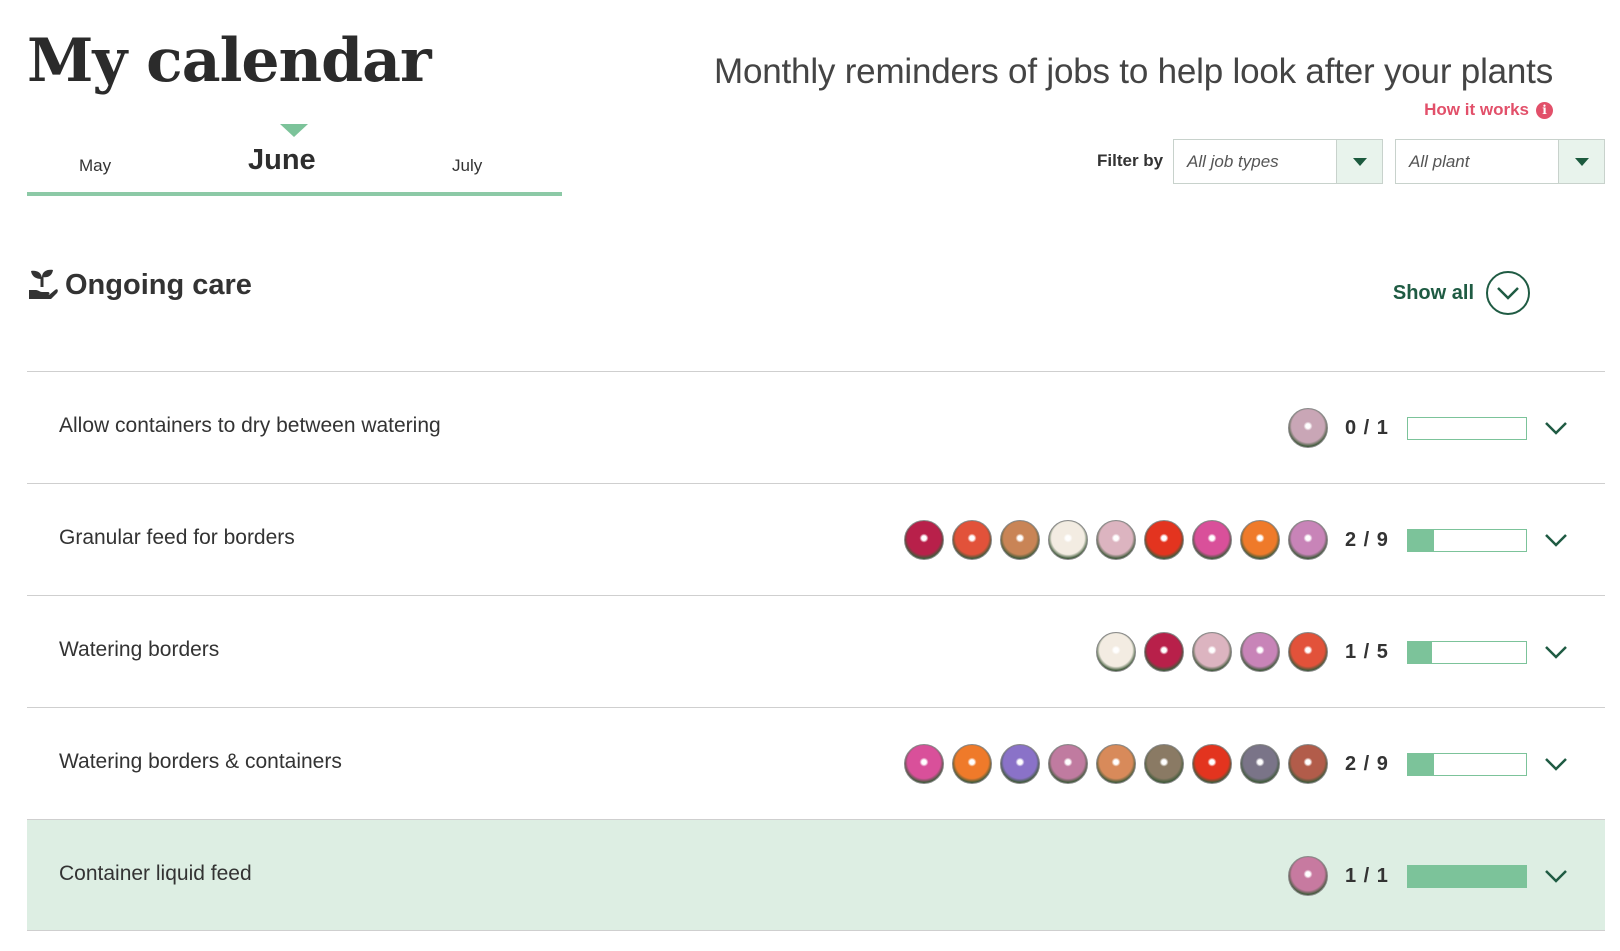  What do you see at coordinates (1367, 427) in the screenshot?
I see `job-count: 0 / 1` at bounding box center [1367, 427].